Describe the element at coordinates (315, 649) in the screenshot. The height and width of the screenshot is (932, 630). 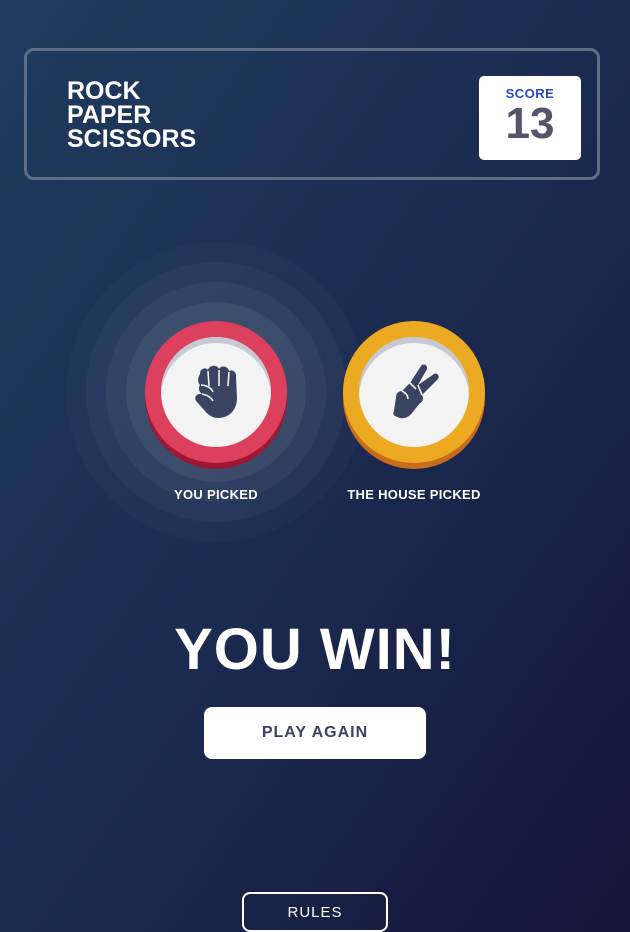
I see `result-text: YOU WIN!` at that location.